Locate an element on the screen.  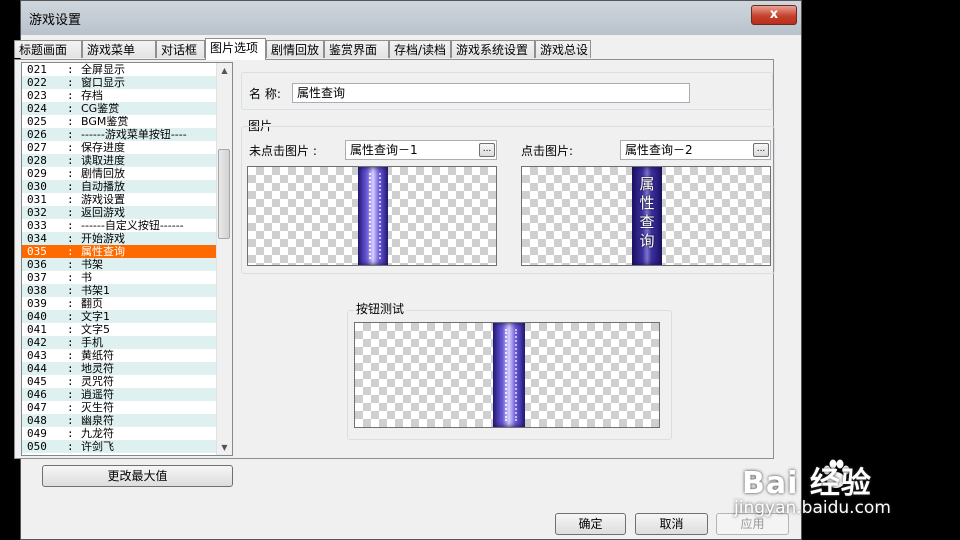
scroll-up-arrow-icon: ▲ is located at coordinates (224, 70).